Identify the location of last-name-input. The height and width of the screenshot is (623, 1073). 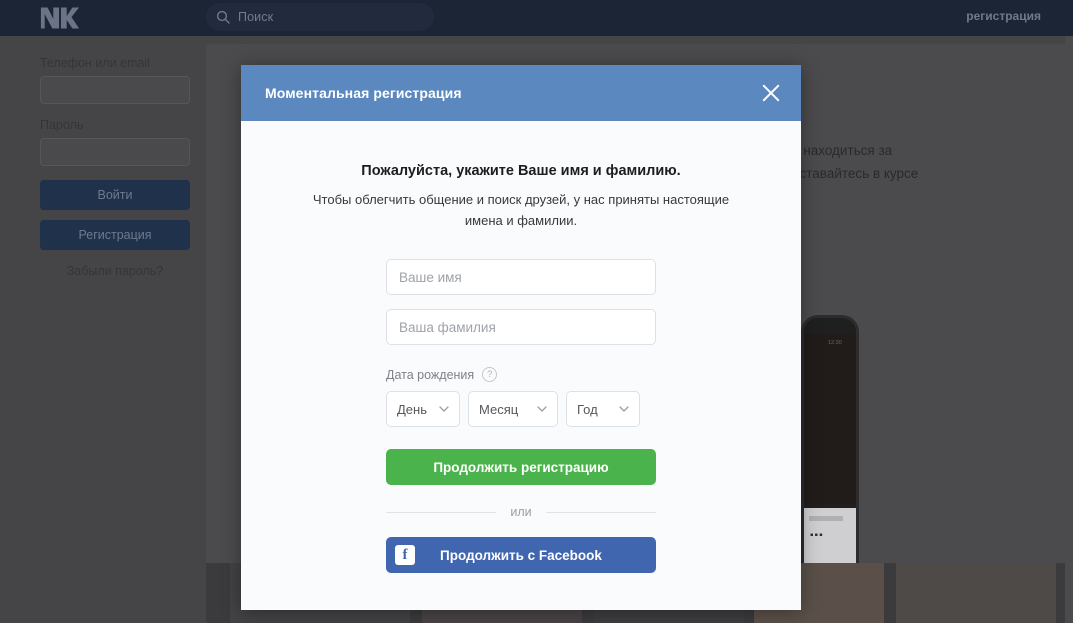
(521, 327).